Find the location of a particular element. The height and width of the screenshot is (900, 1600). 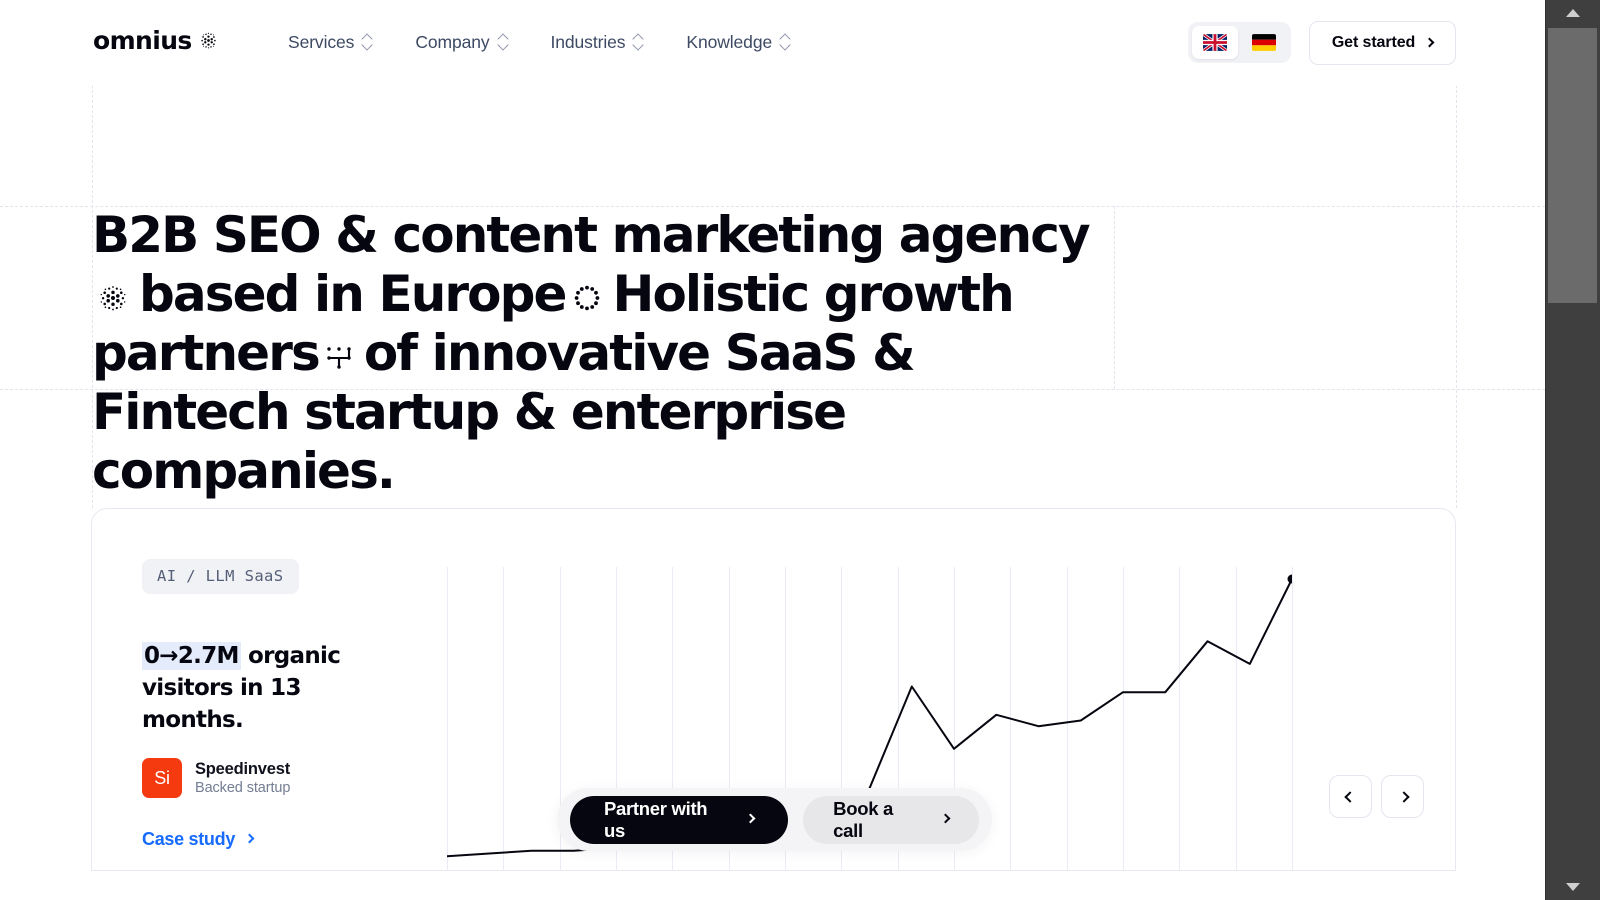

scrollbar-down-button is located at coordinates (1572, 887).